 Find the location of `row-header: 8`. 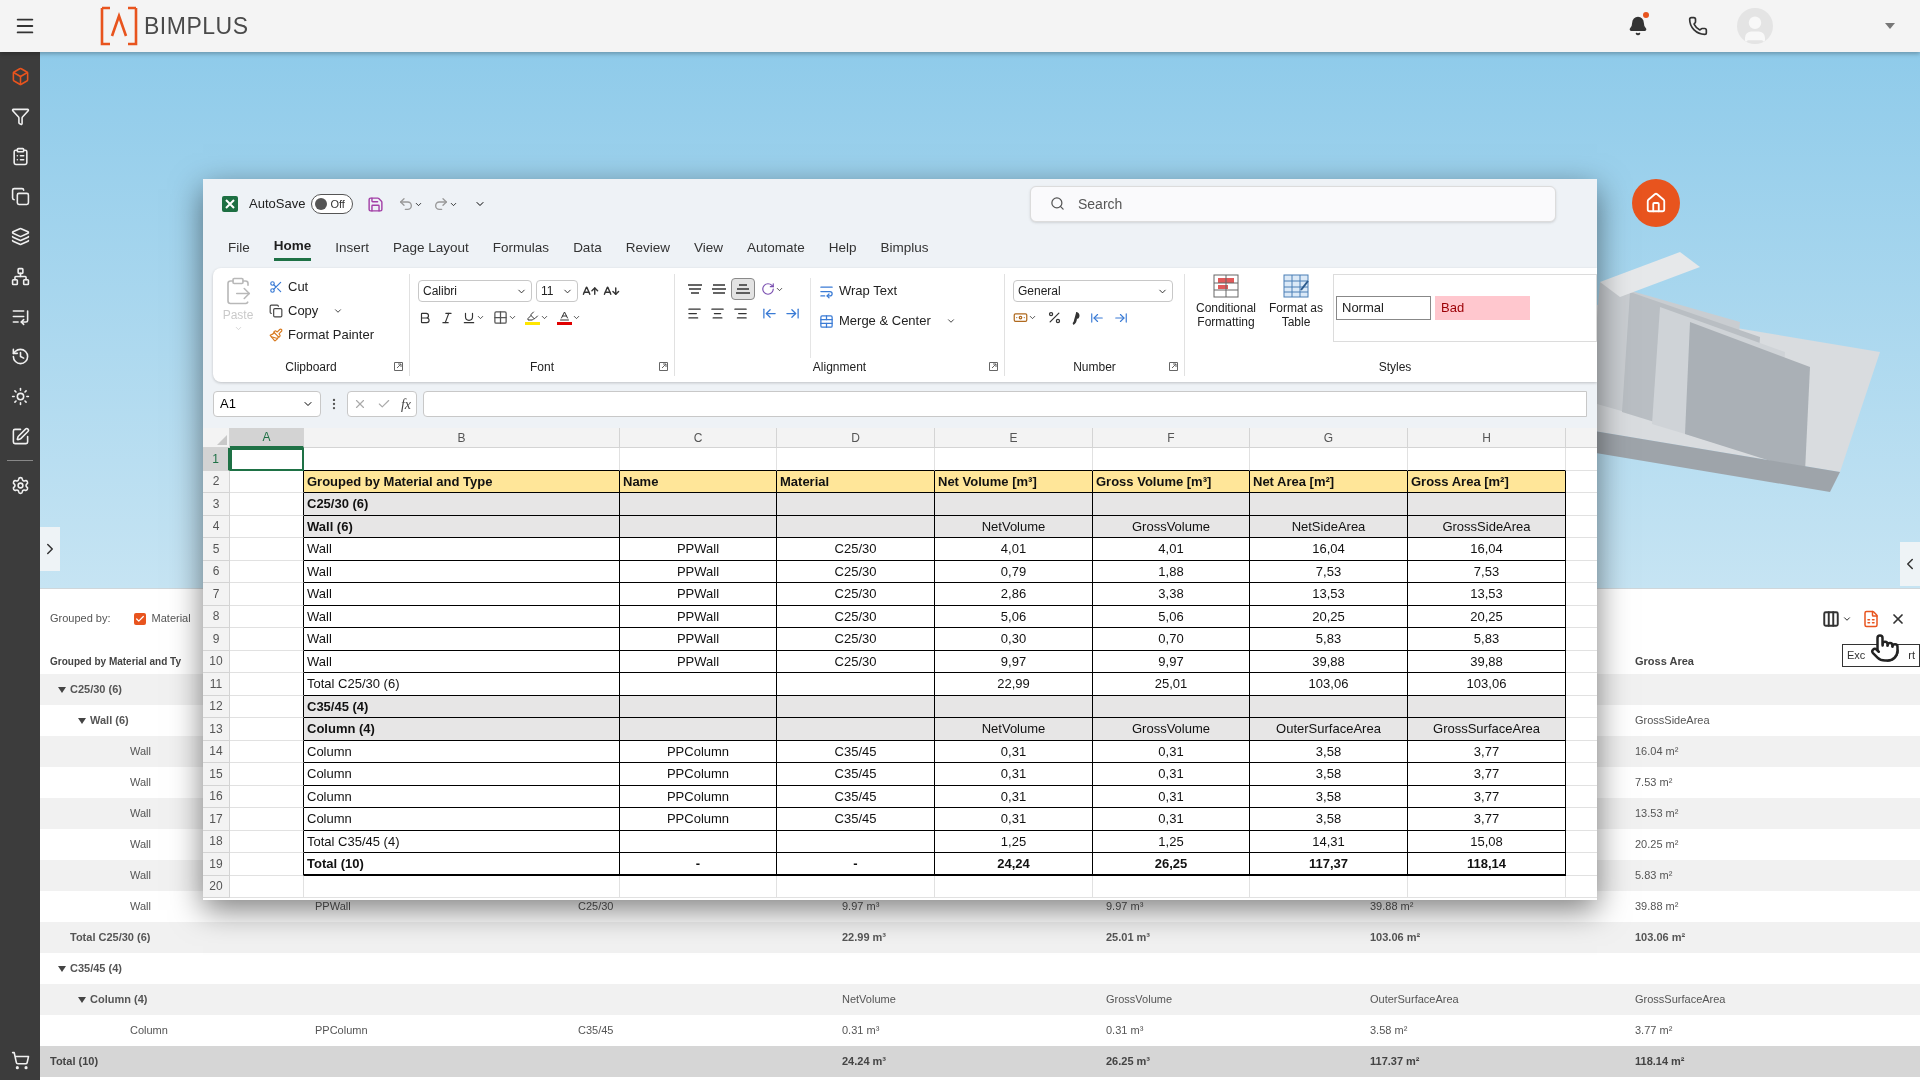

row-header: 8 is located at coordinates (216, 616).